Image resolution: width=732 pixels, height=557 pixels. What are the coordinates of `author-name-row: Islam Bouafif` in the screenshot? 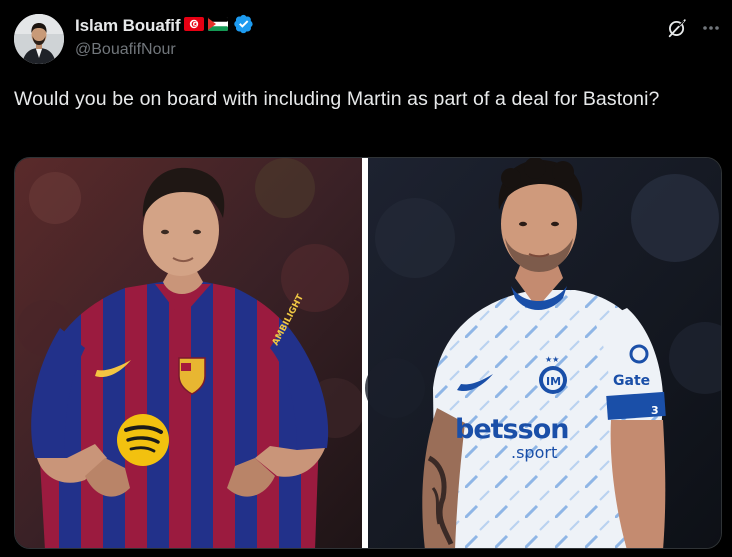 It's located at (164, 26).